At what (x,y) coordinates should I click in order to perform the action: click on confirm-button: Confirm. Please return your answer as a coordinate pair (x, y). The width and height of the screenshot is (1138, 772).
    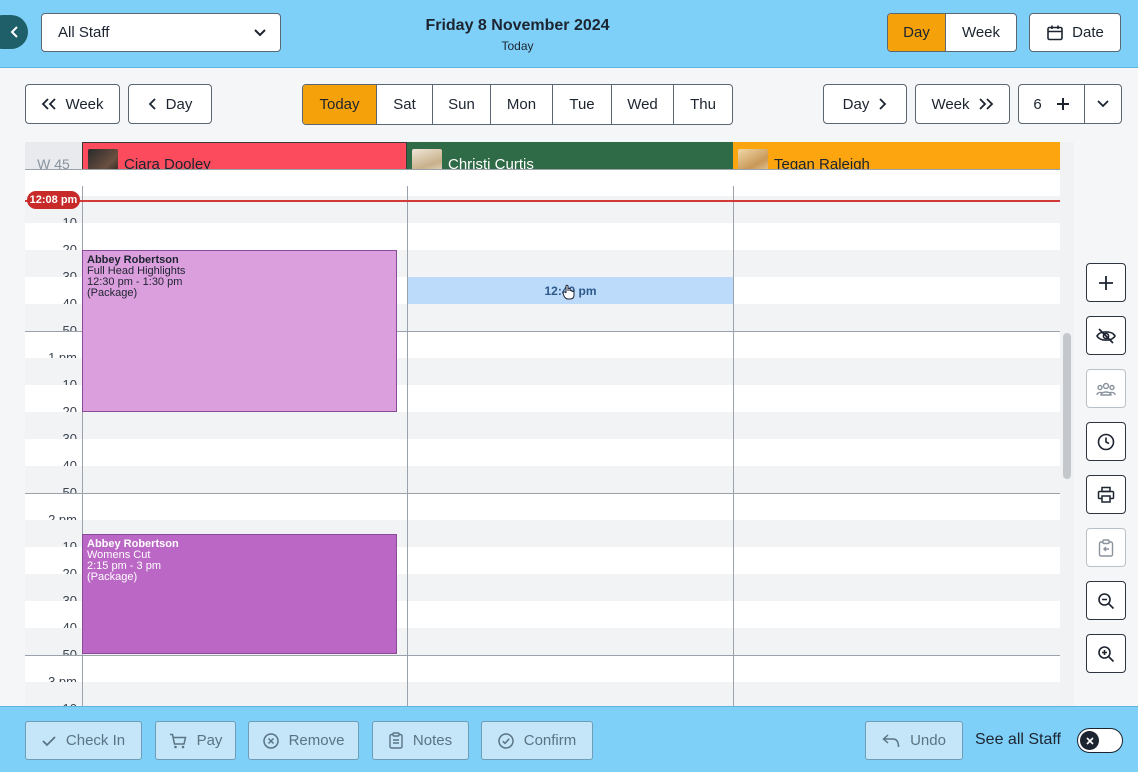
    Looking at the image, I should click on (537, 740).